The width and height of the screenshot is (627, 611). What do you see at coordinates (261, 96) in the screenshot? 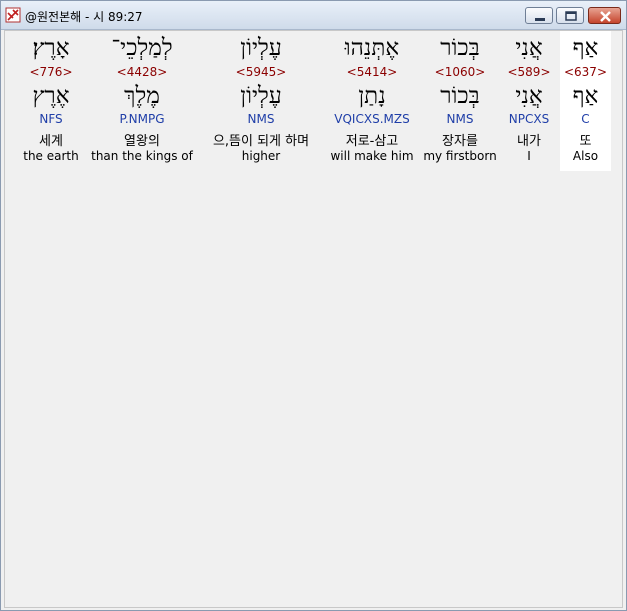
I see `hebrew-lemma: עֶלְיוֹן` at bounding box center [261, 96].